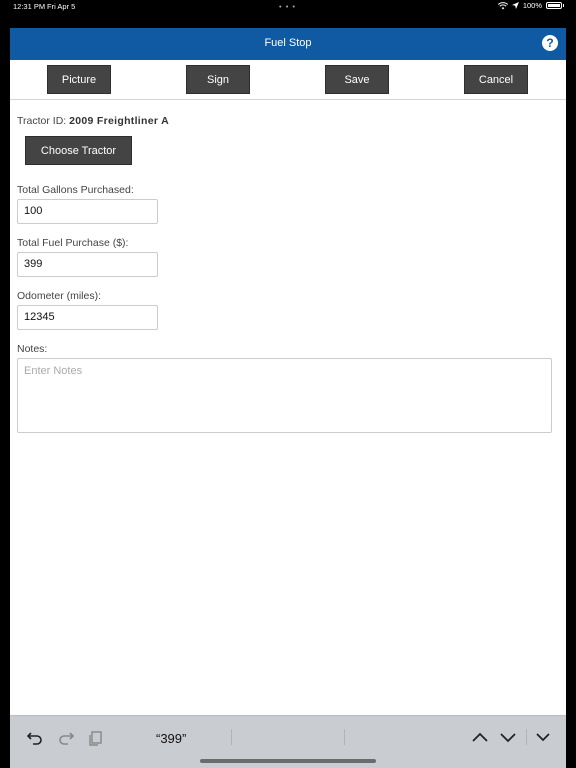 The height and width of the screenshot is (768, 576). I want to click on save-button: Save, so click(357, 79).